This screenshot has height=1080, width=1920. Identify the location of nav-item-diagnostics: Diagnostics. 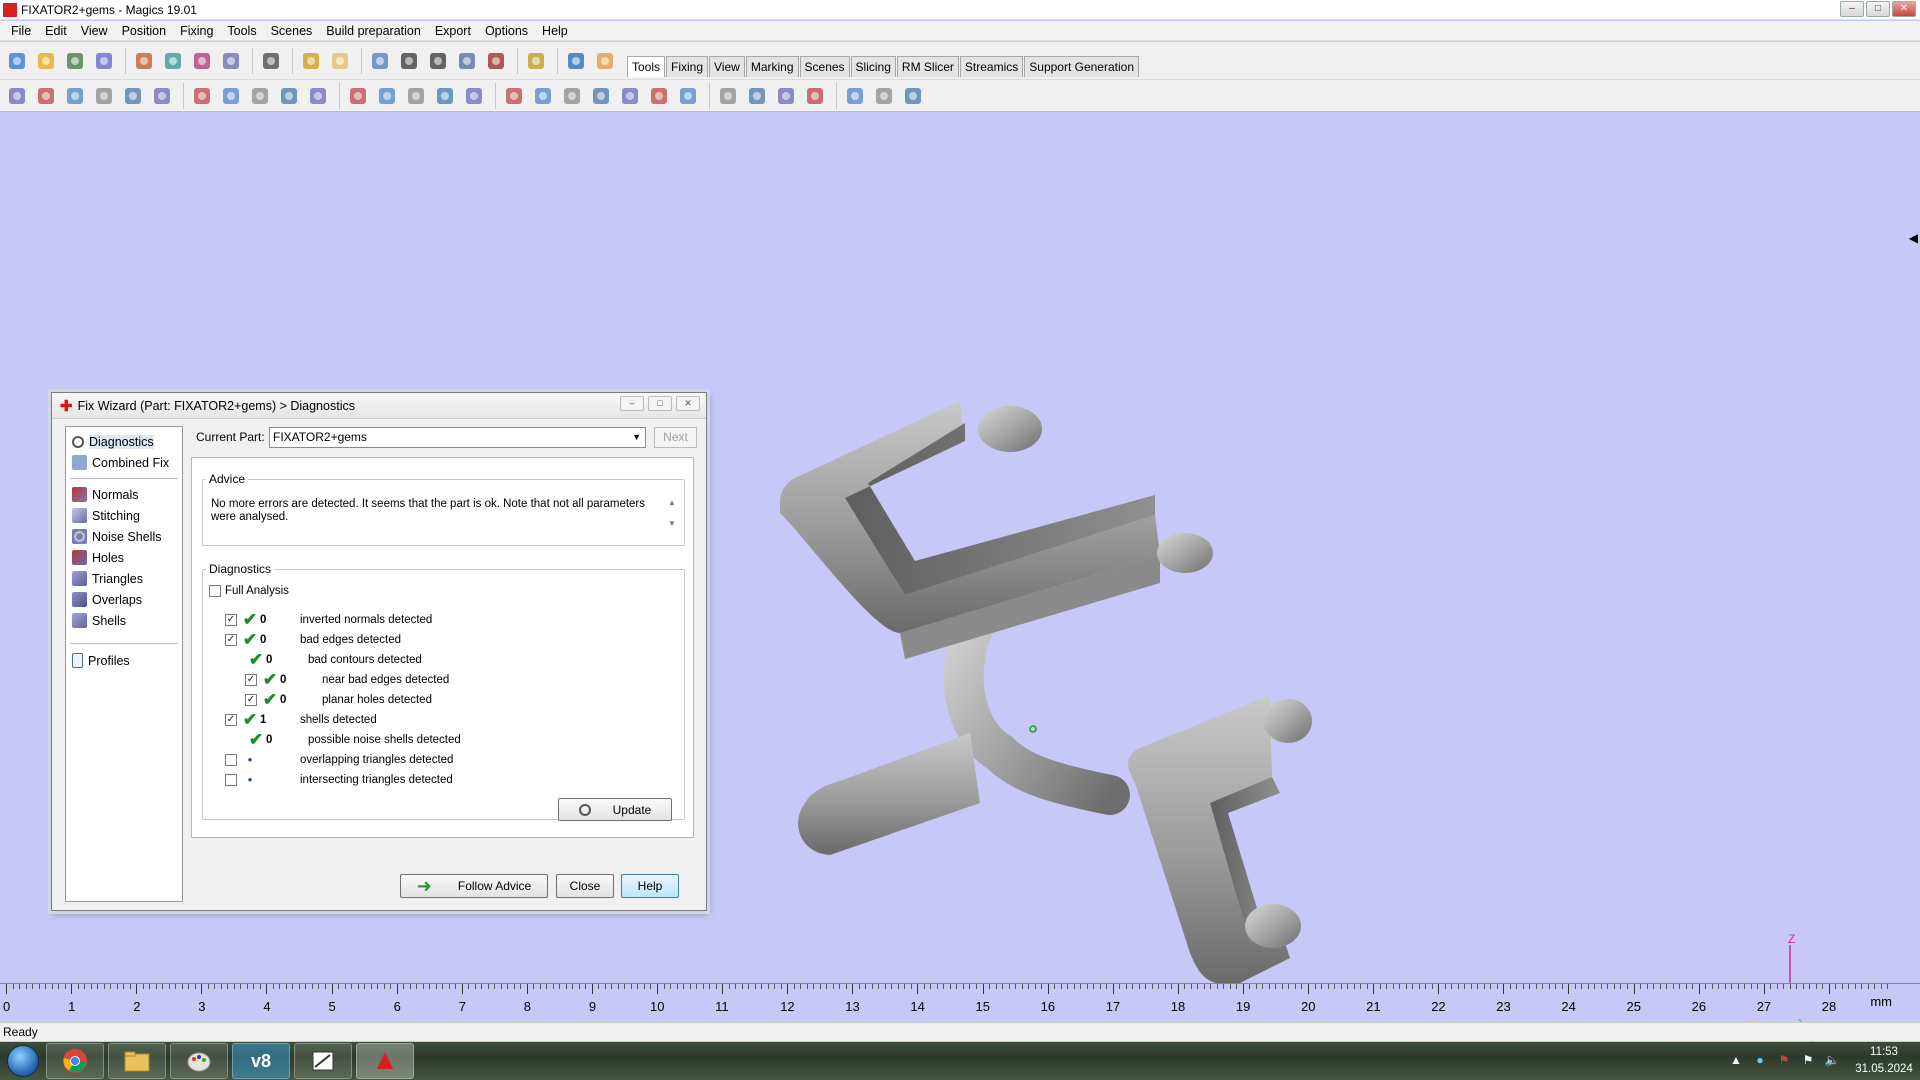
(124, 441).